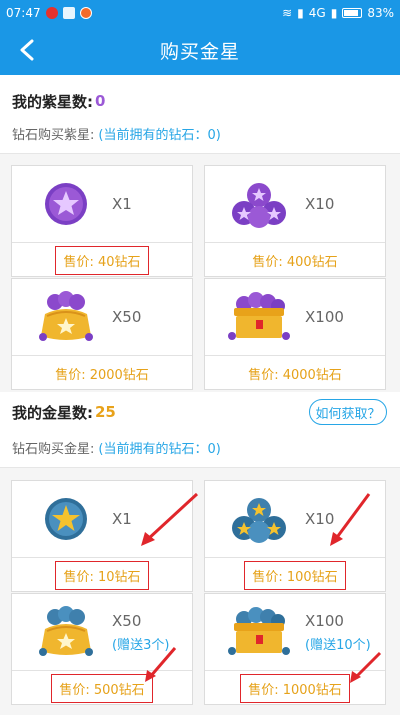  What do you see at coordinates (348, 412) in the screenshot?
I see `how-to-get-button: 如何获取？` at bounding box center [348, 412].